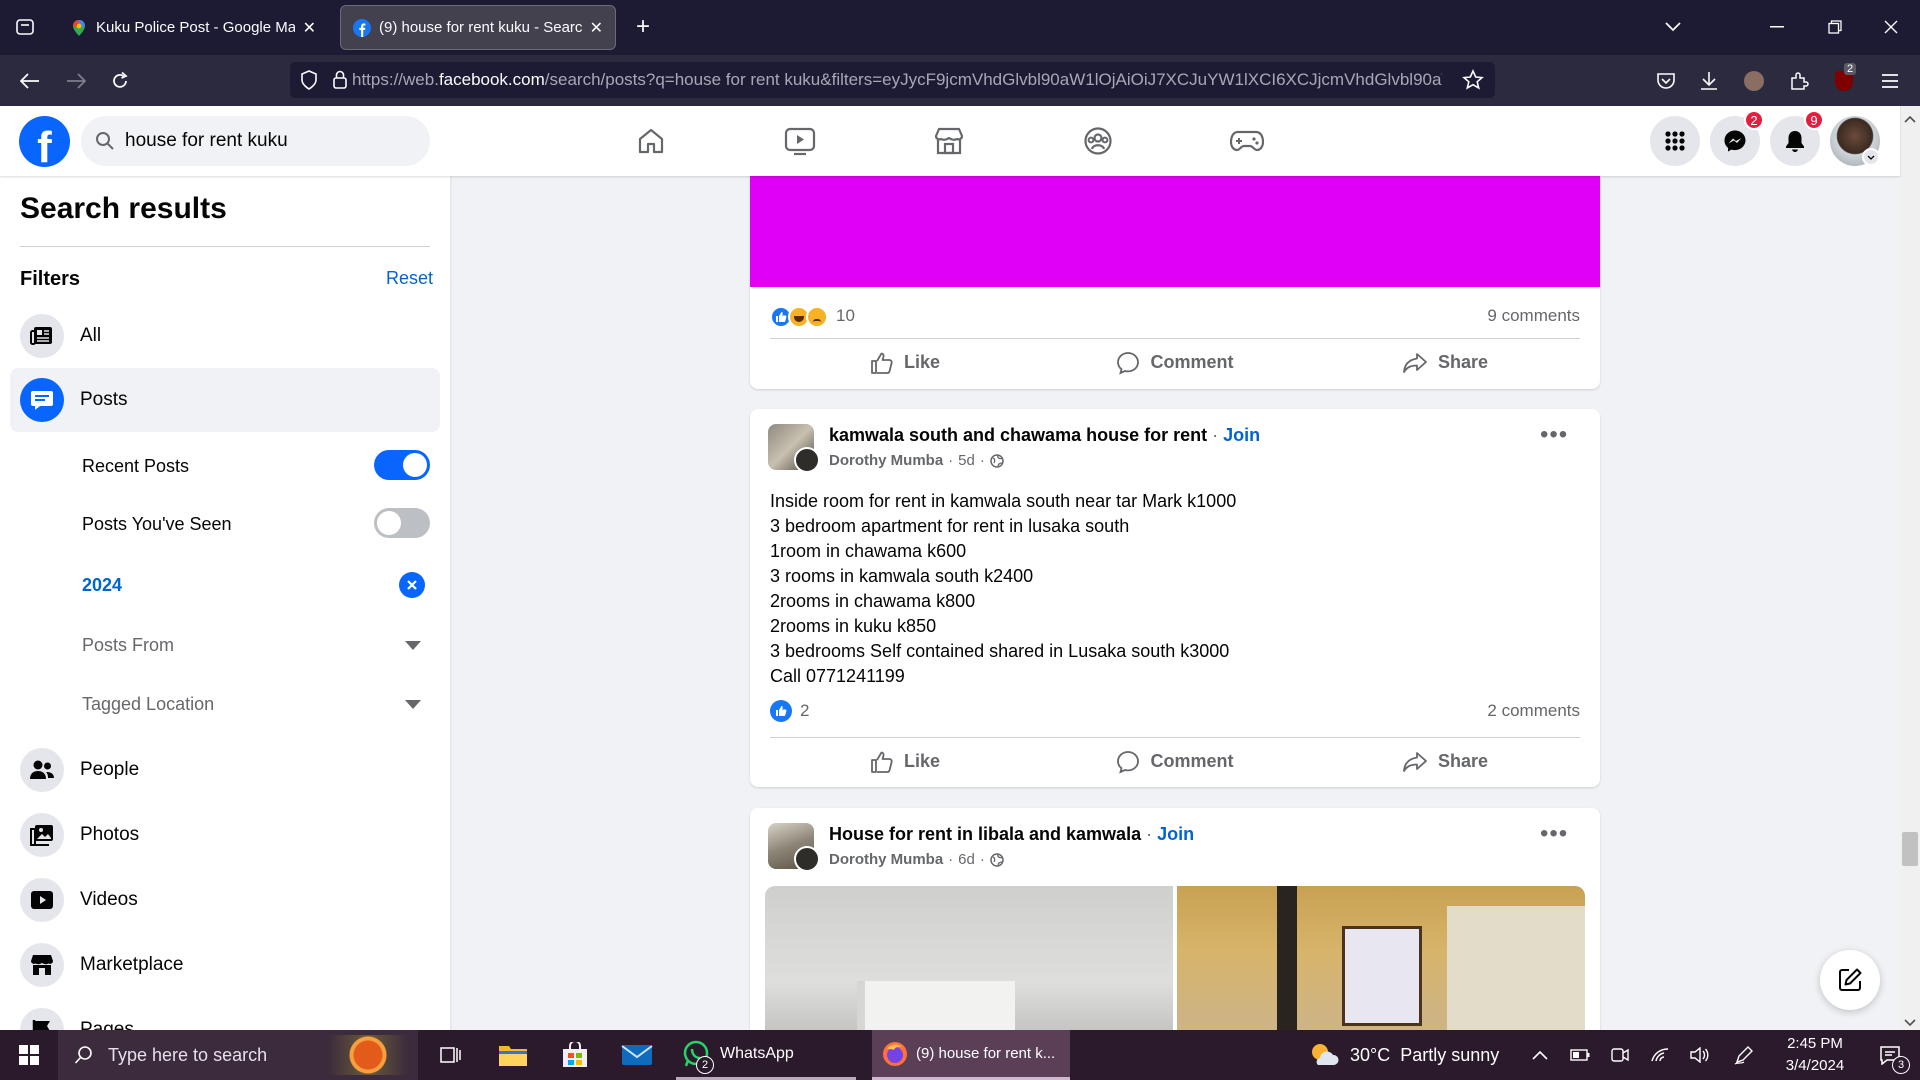 This screenshot has height=1080, width=1920. I want to click on profile-chevron-icon, so click(1871, 157).